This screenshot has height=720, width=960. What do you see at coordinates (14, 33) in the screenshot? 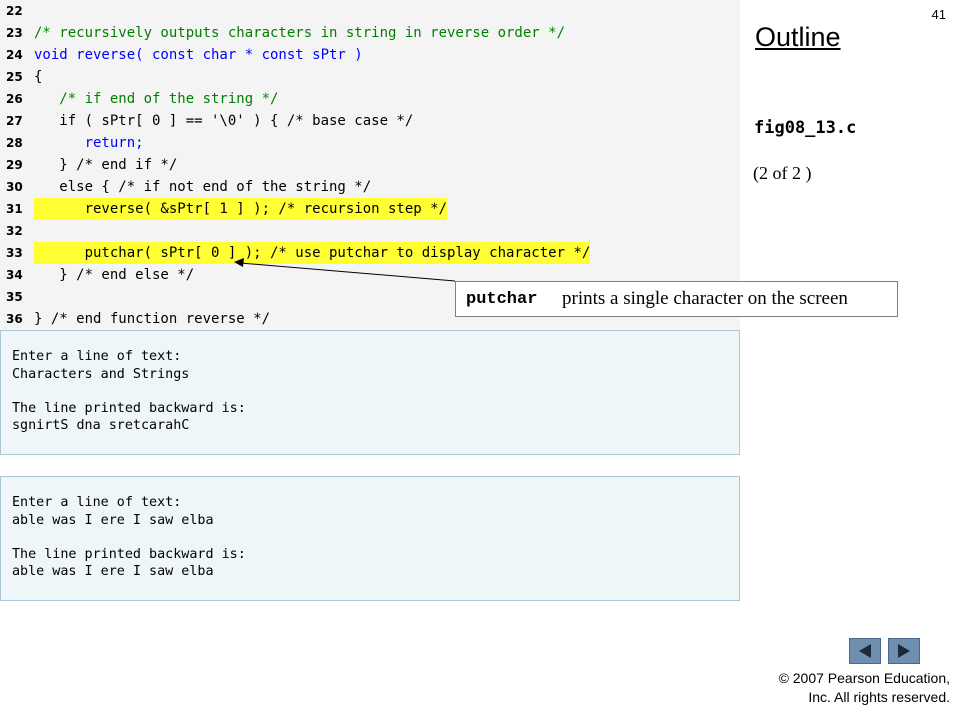
I see `line-number: 23` at bounding box center [14, 33].